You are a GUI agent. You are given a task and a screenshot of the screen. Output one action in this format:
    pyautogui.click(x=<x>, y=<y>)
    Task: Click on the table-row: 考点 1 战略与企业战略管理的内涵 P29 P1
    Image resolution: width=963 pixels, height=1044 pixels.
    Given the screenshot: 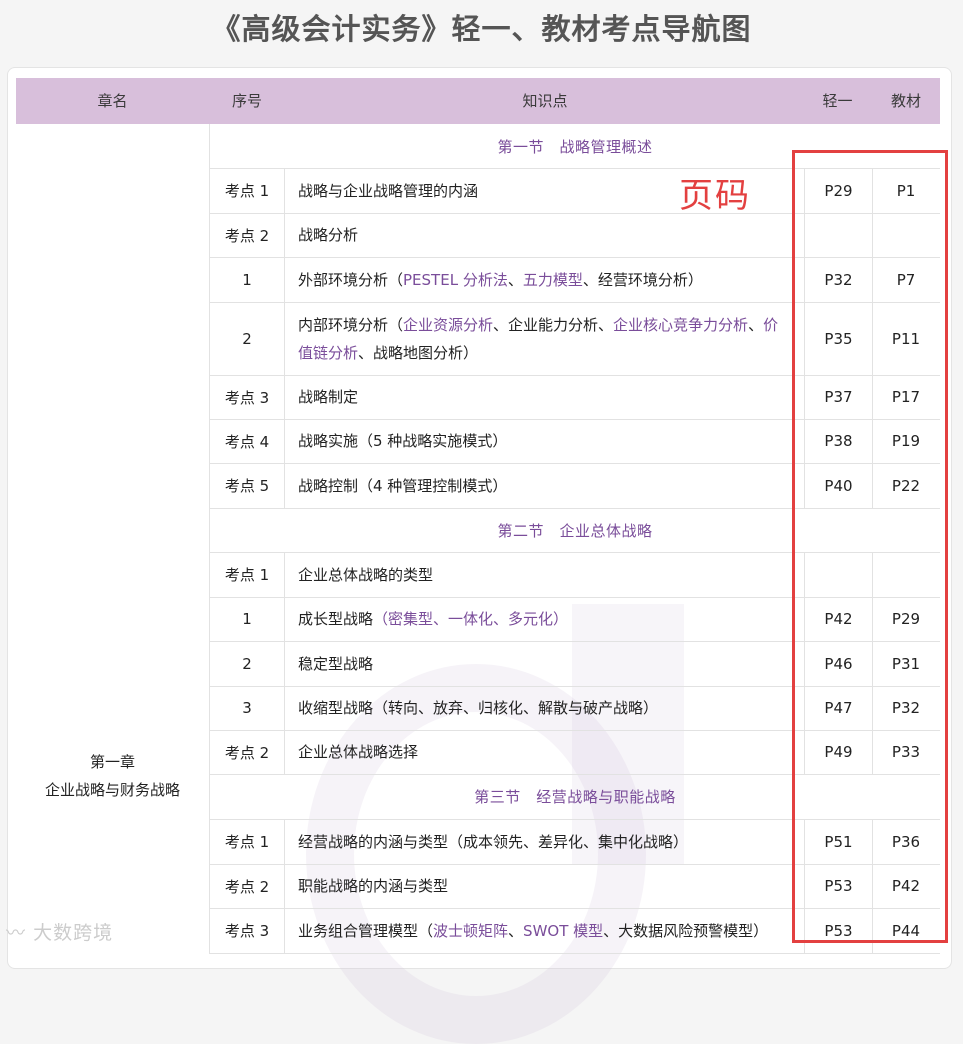 What is the action you would take?
    pyautogui.click(x=575, y=191)
    